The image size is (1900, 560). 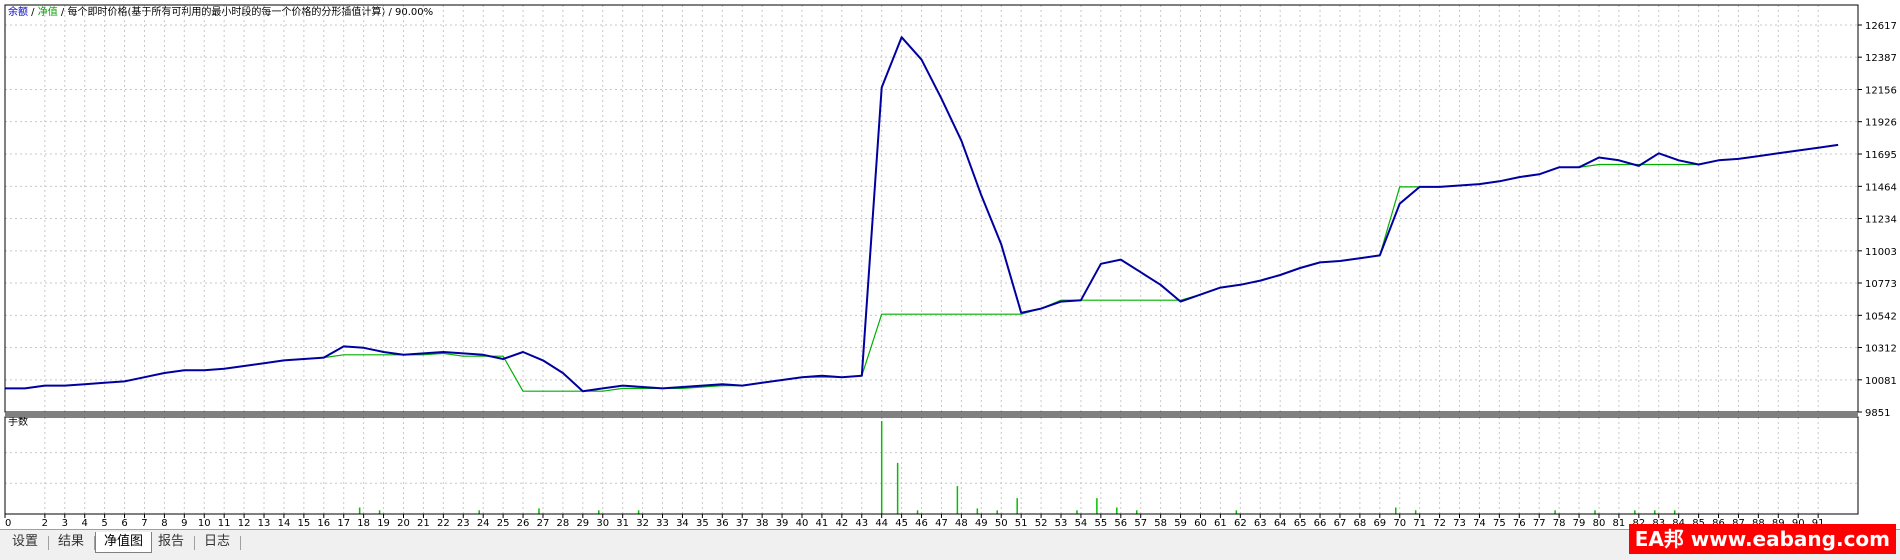 What do you see at coordinates (921, 523) in the screenshot?
I see `x-tick-label: 46` at bounding box center [921, 523].